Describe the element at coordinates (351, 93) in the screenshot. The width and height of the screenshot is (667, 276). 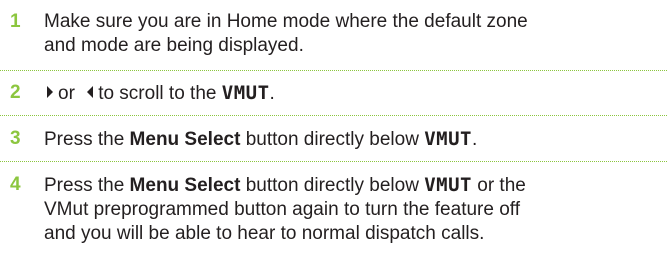
I see `step-text: or to scroll to the VMUT.` at that location.